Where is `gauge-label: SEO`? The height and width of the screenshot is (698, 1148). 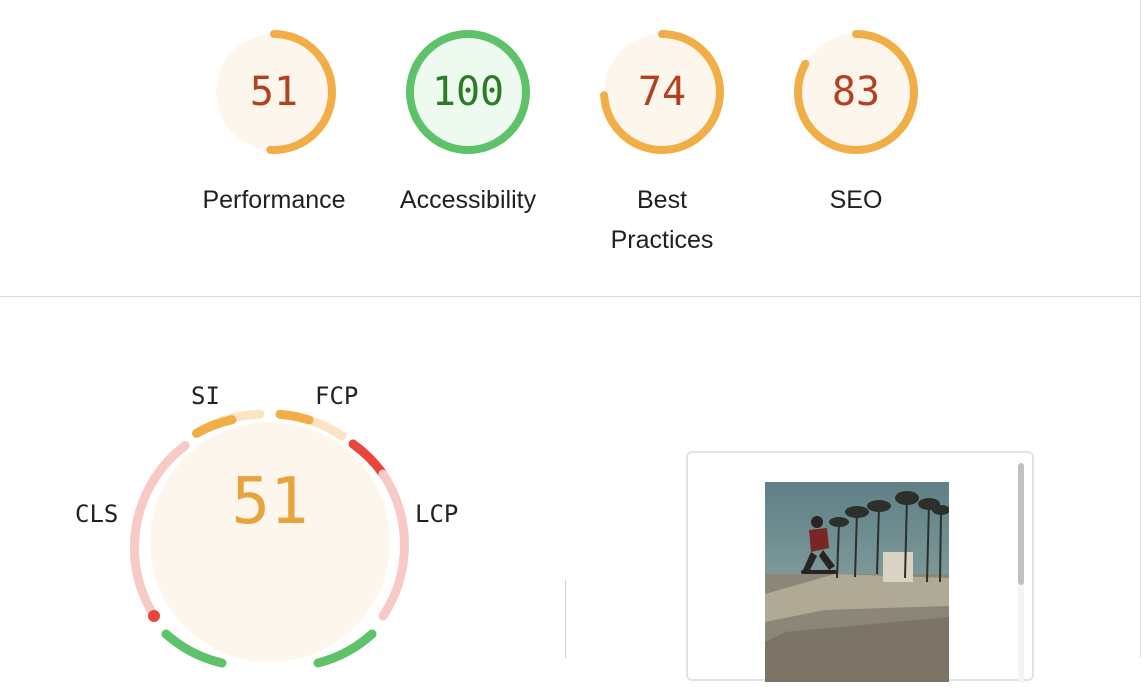
gauge-label: SEO is located at coordinates (856, 200).